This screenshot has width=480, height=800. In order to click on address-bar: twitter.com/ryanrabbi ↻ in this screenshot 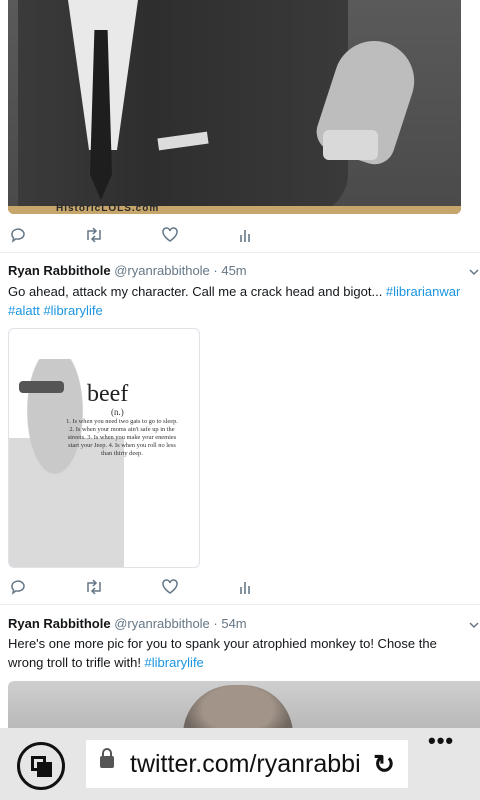, I will do `click(247, 764)`.